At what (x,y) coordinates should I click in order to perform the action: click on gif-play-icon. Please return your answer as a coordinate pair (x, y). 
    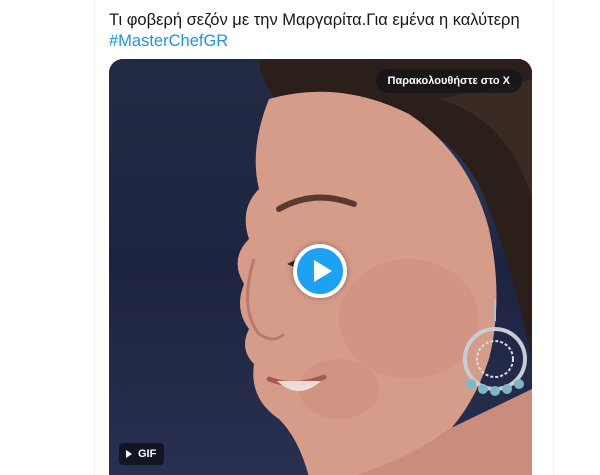
    Looking at the image, I should click on (129, 454).